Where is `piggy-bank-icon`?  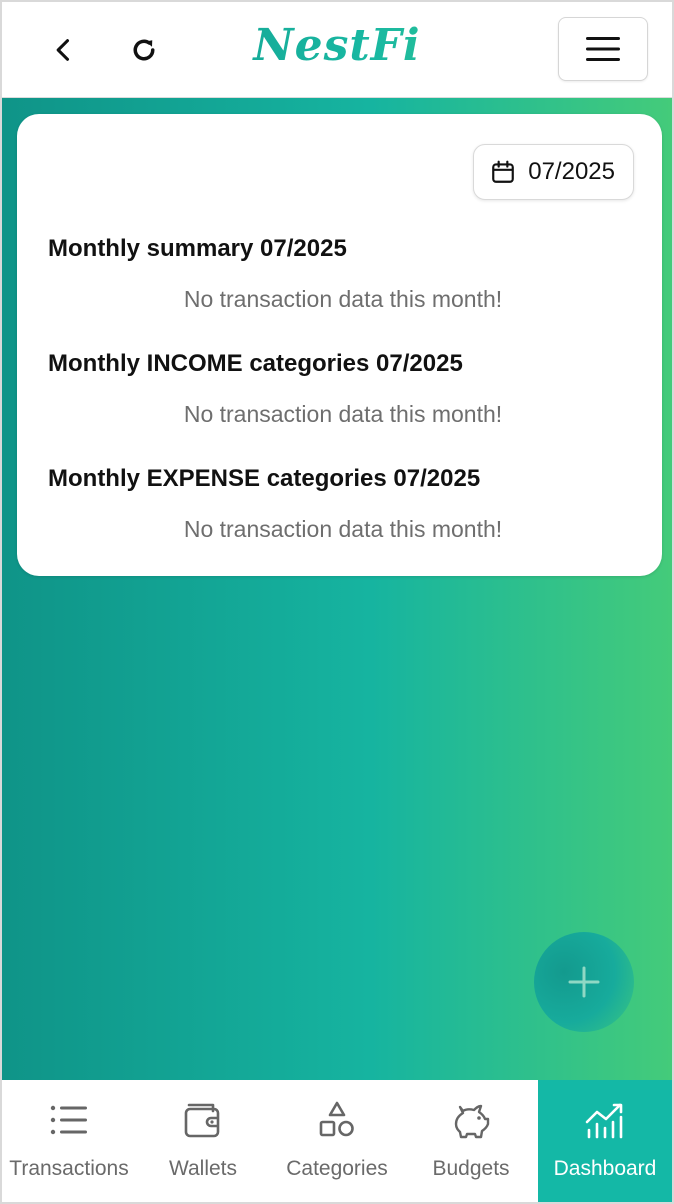 piggy-bank-icon is located at coordinates (472, 1121).